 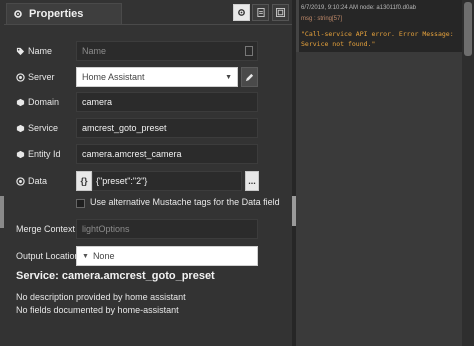 I want to click on service-input: amcrest_goto_preset, so click(x=167, y=128).